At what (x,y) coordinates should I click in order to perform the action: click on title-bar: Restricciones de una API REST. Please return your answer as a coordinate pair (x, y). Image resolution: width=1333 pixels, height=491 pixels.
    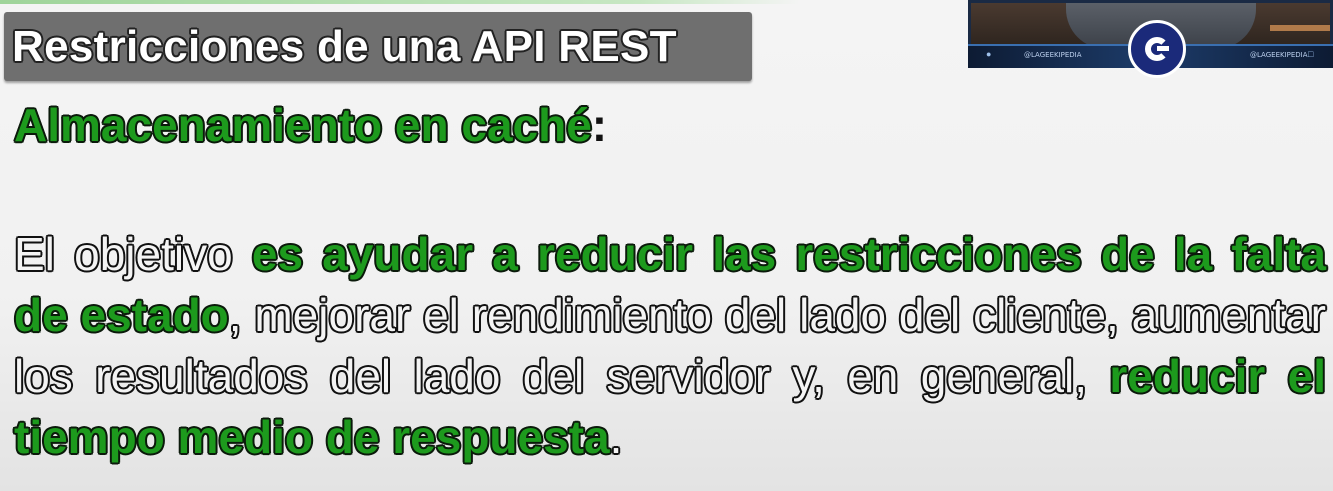
    Looking at the image, I should click on (378, 46).